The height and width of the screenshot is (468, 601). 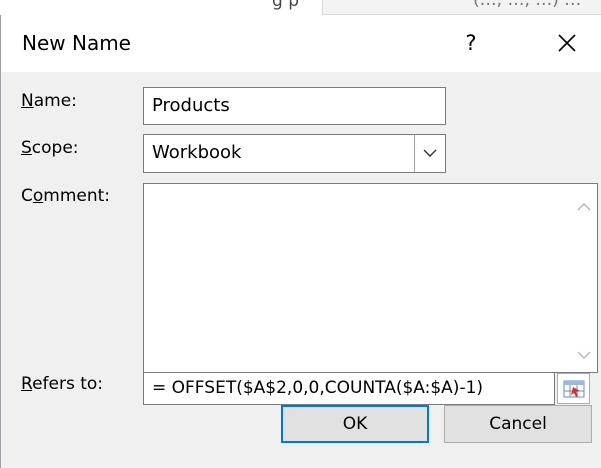 I want to click on name-label-accel: N, so click(x=27, y=101).